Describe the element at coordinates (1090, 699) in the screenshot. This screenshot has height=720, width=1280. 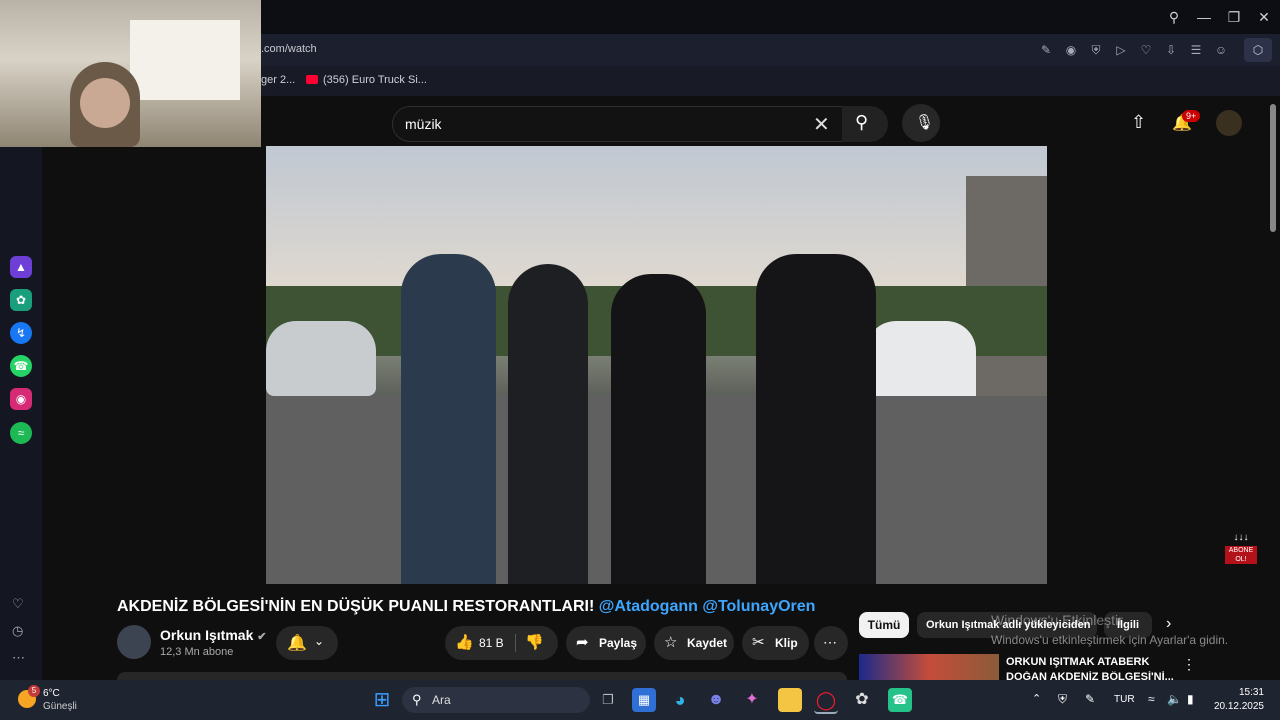
I see `pen-icon: ✎` at that location.